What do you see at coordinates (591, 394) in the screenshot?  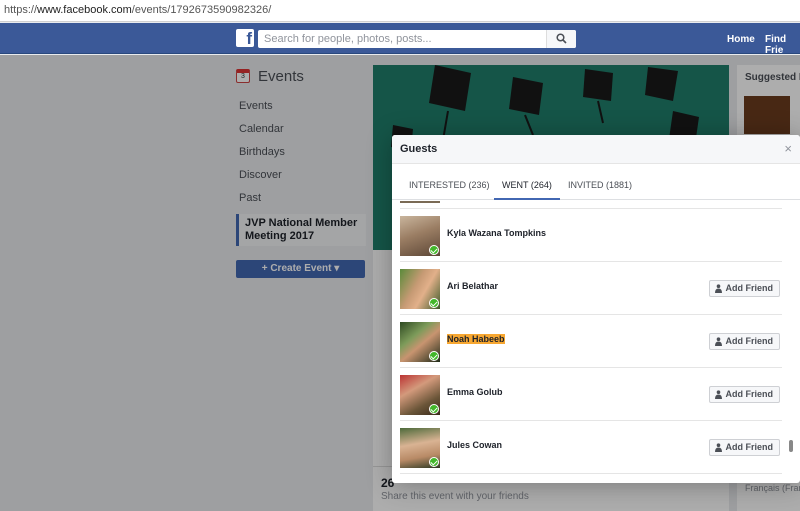 I see `list-item: Emma Golub Add Friend` at bounding box center [591, 394].